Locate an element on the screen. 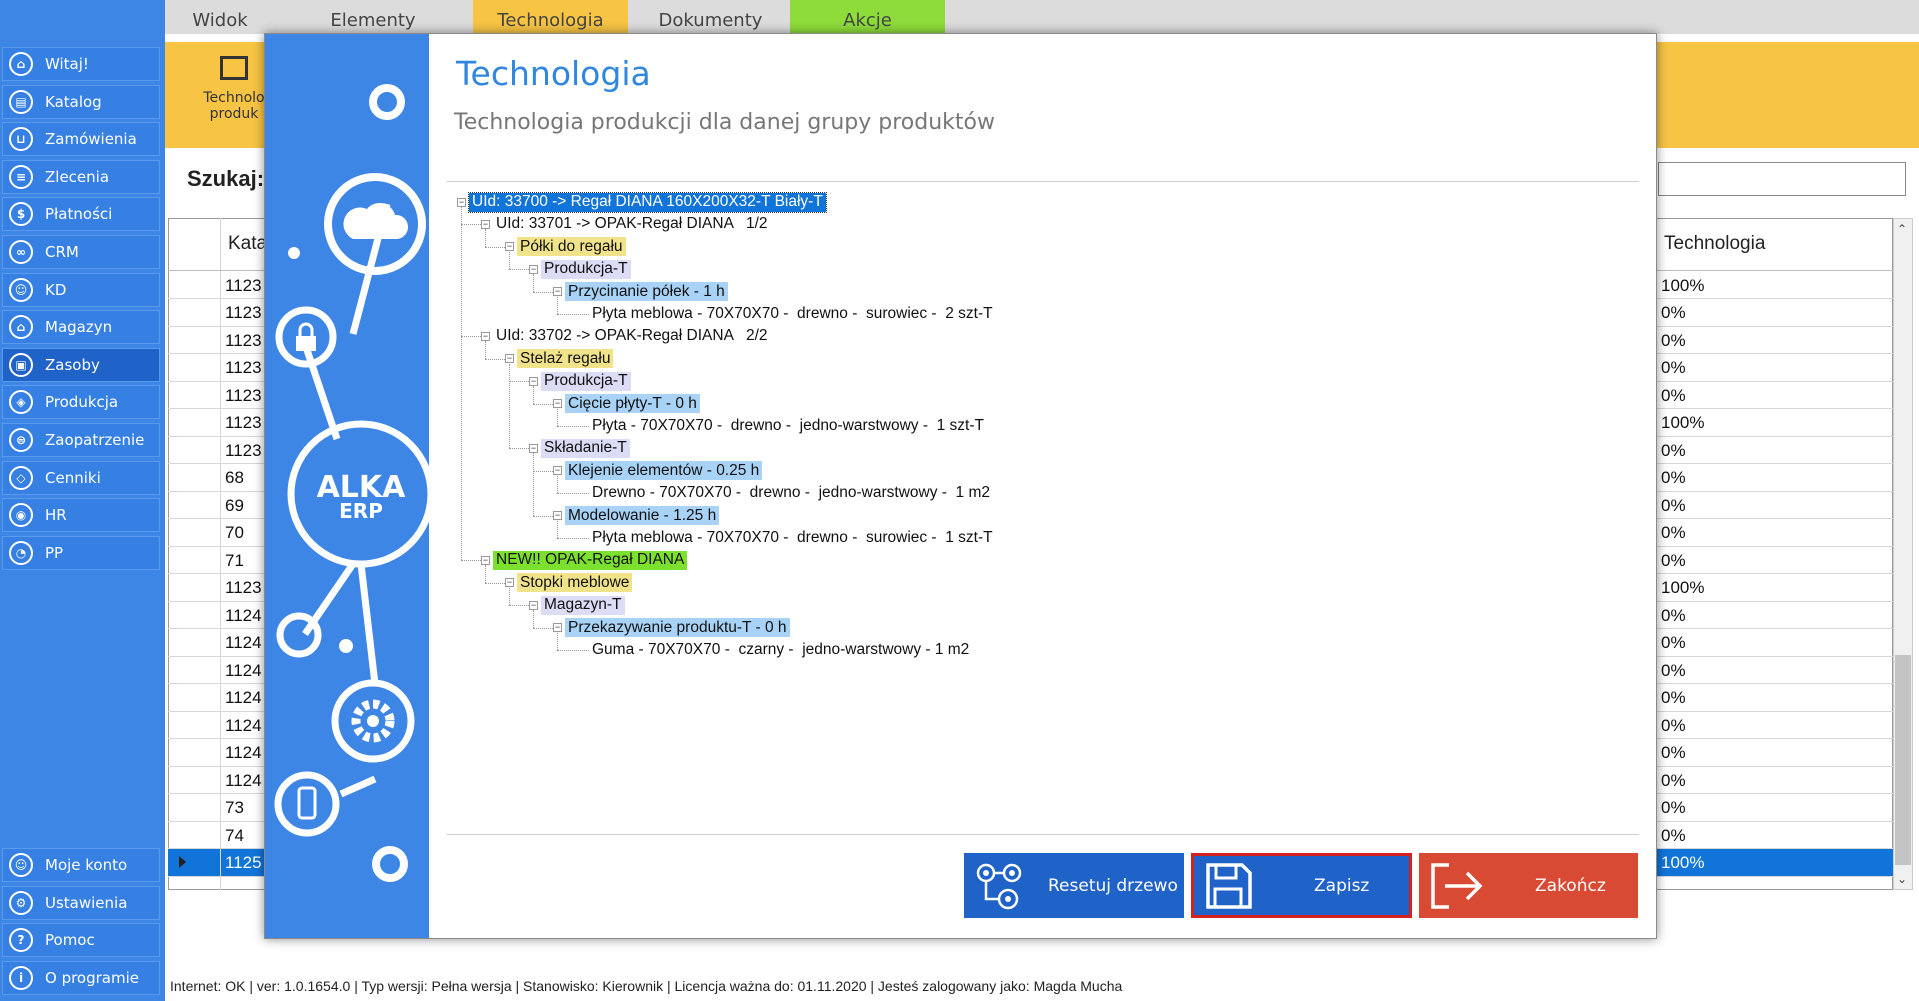 This screenshot has width=1919, height=1001. tab-elementy: Elementy is located at coordinates (373, 17).